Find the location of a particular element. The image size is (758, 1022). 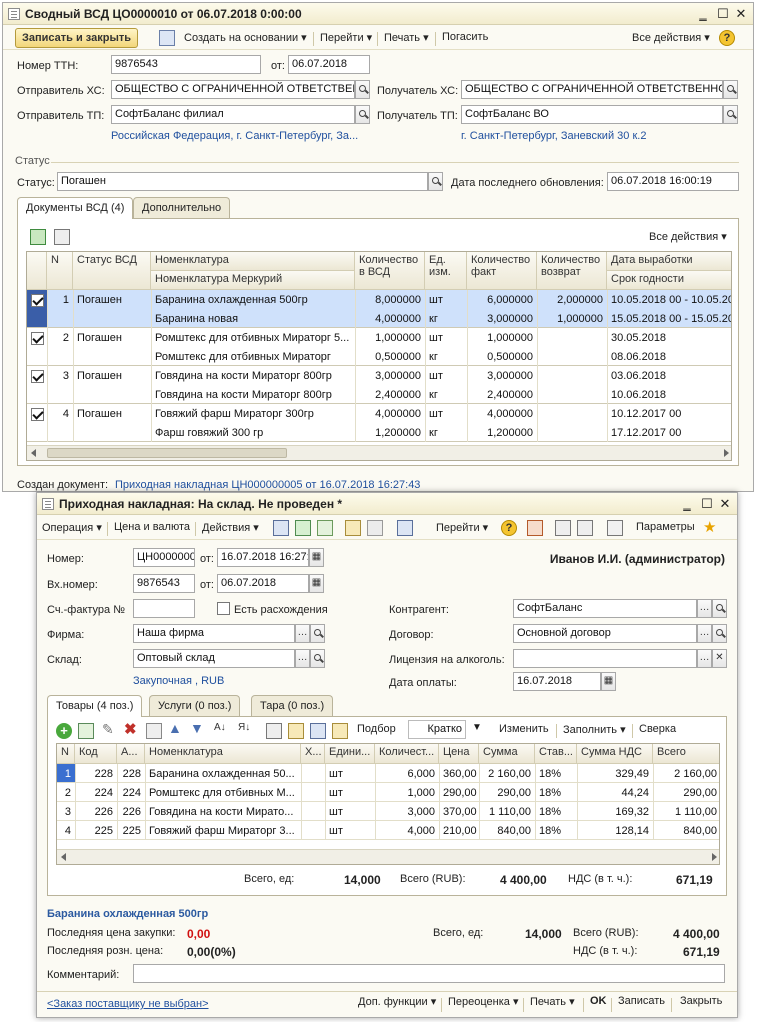

refresh-icon is located at coordinates (303, 528).